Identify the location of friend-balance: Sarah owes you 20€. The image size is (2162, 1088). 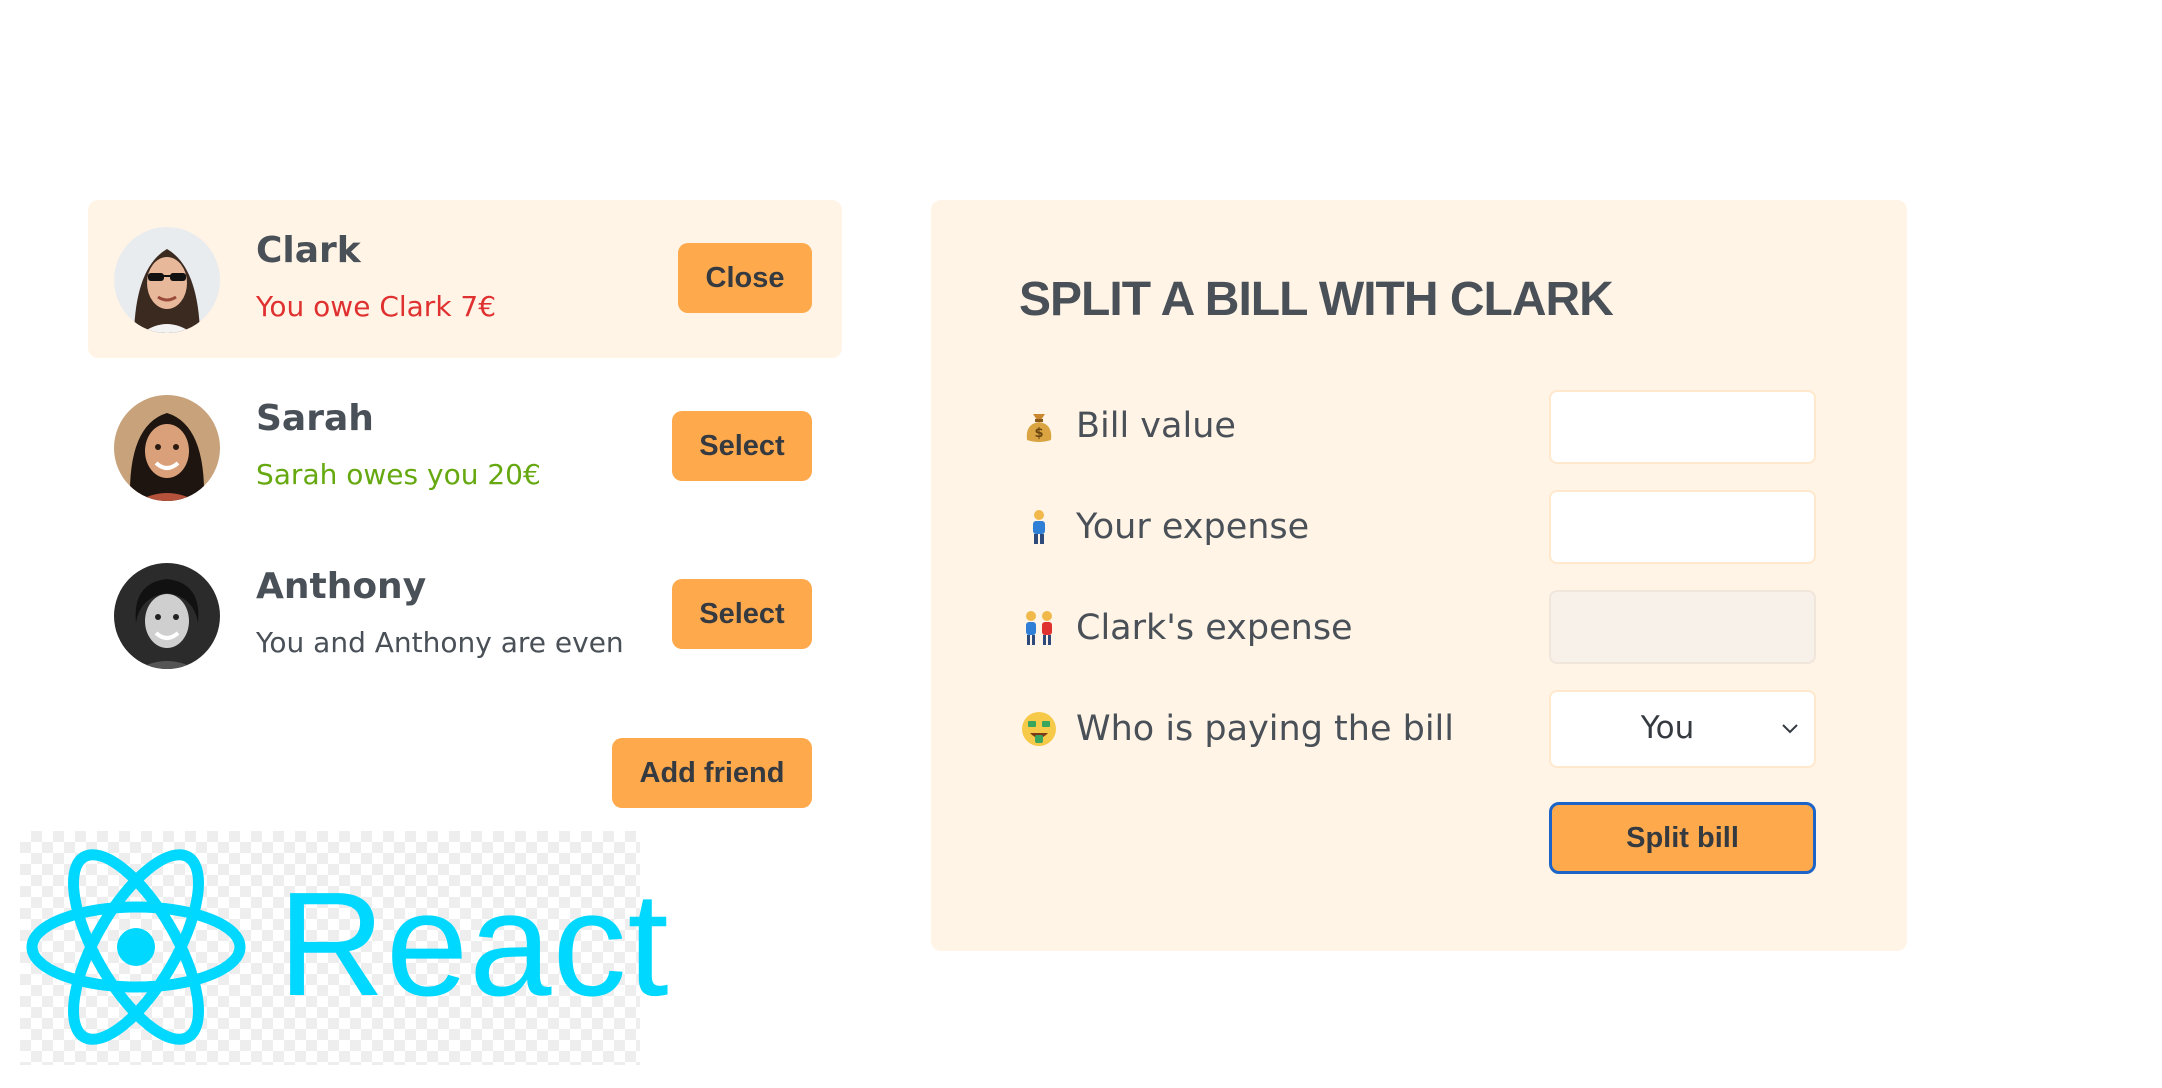
(398, 474).